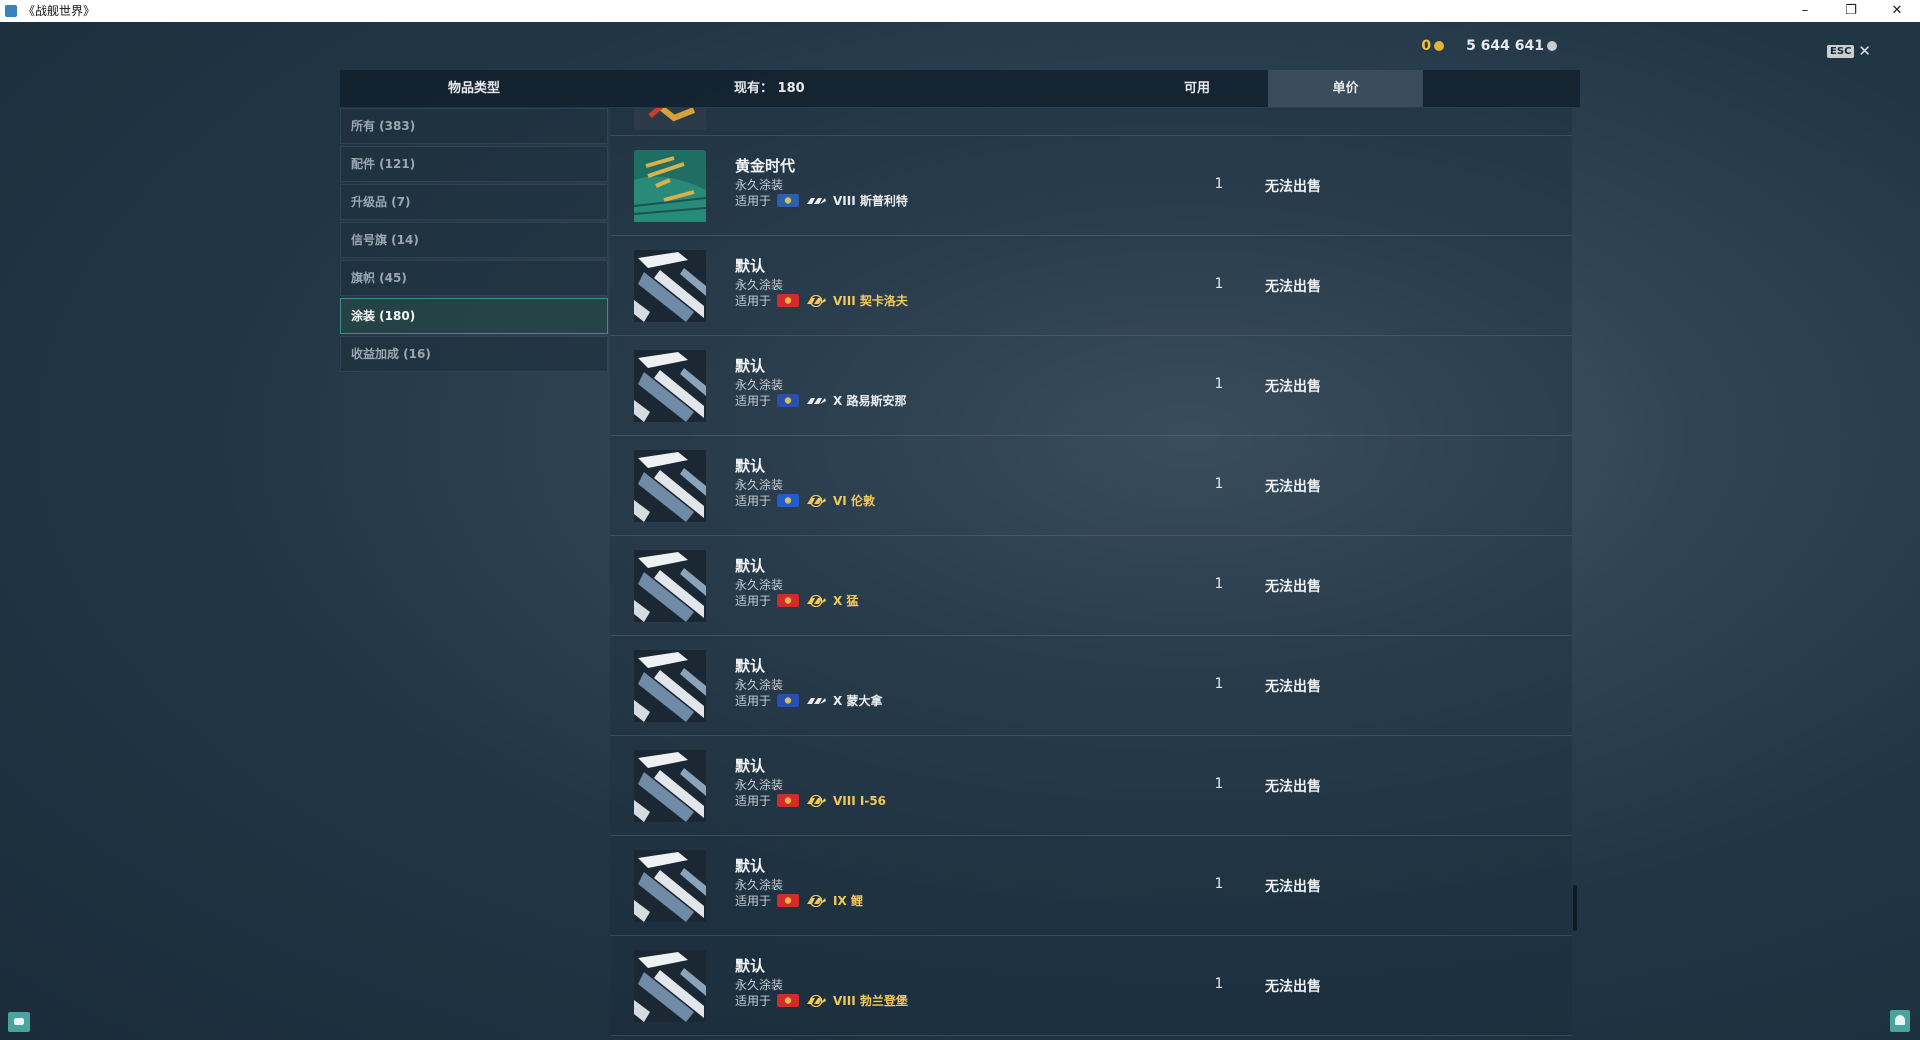 Image resolution: width=1920 pixels, height=1040 pixels. Describe the element at coordinates (788, 300) in the screenshot. I see `flag-soviet-icon` at that location.